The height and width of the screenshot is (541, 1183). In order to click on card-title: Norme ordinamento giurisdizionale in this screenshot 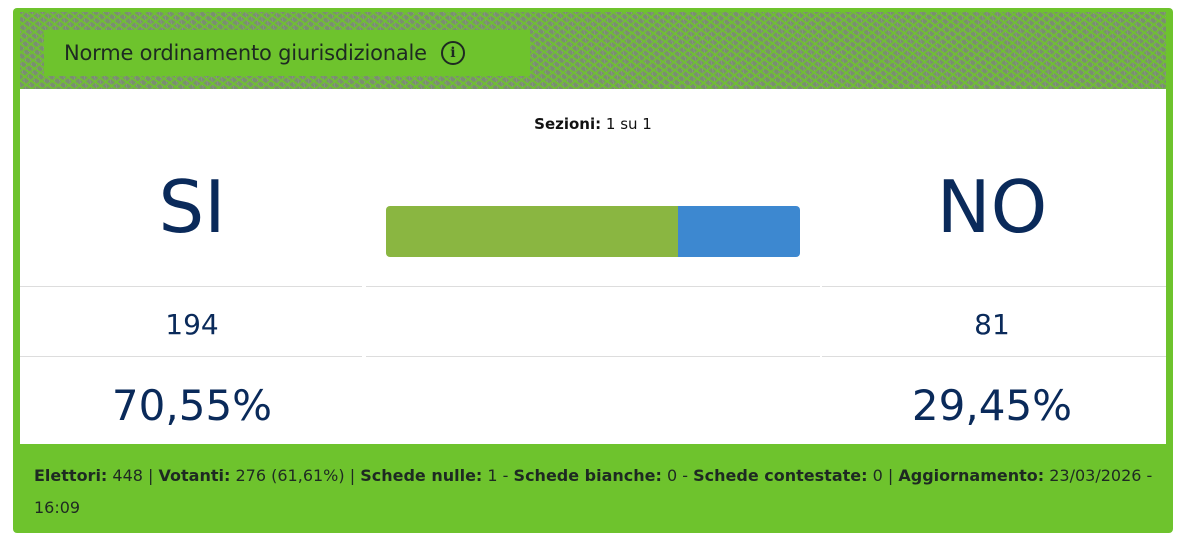, I will do `click(245, 53)`.